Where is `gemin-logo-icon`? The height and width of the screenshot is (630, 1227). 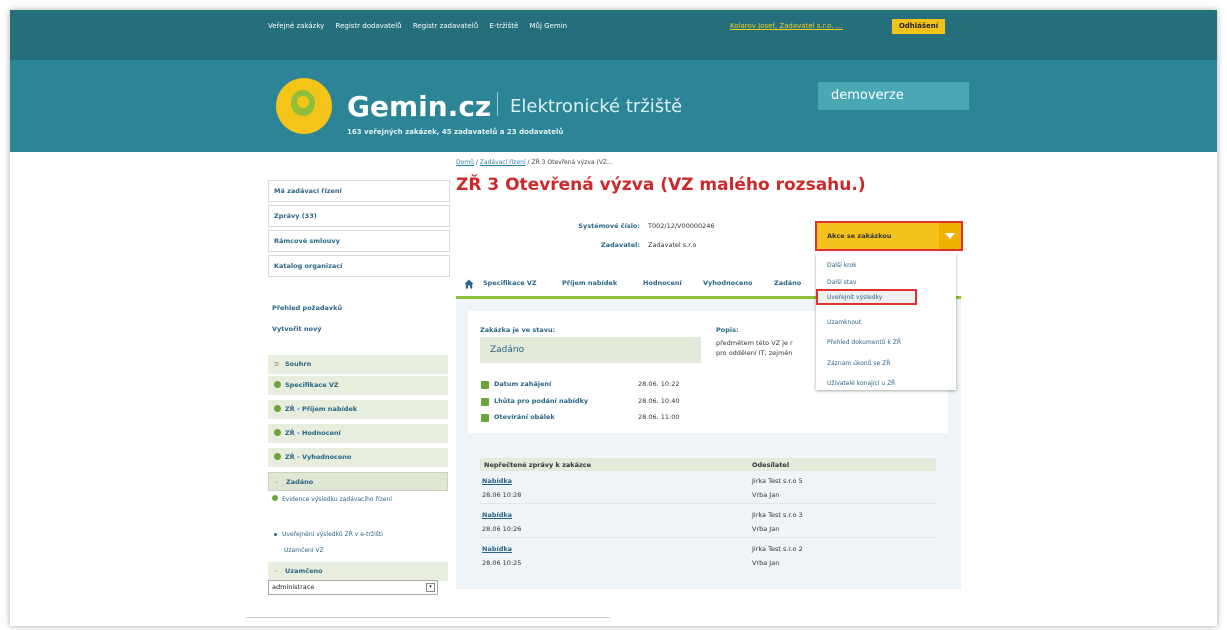
gemin-logo-icon is located at coordinates (304, 106).